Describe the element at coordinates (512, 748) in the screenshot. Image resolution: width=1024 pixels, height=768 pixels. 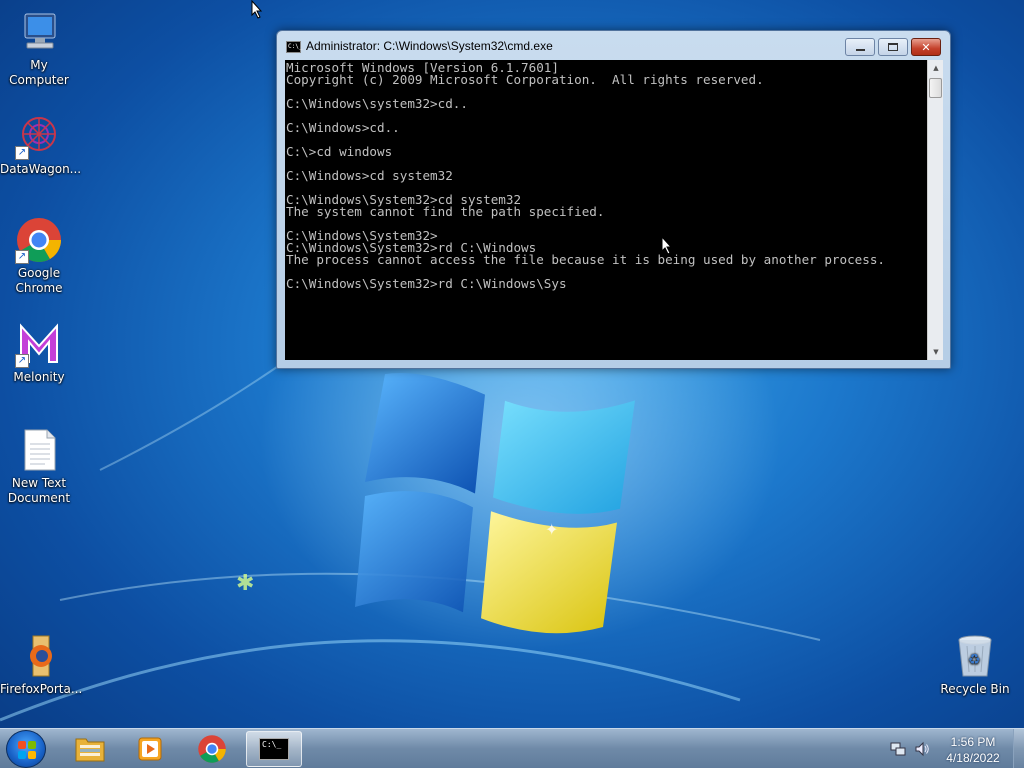
I see `taskbar: C:\_ 1:56 PM 4/18/2022` at that location.